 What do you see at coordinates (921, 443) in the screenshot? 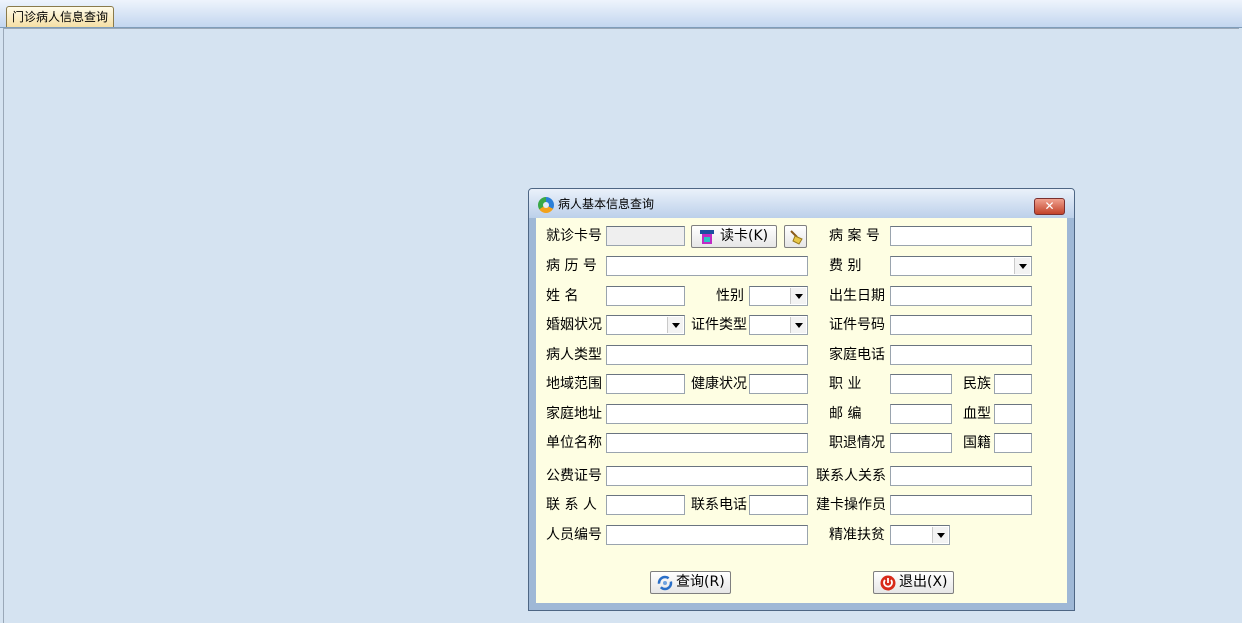
I see `retirement-status-input` at bounding box center [921, 443].